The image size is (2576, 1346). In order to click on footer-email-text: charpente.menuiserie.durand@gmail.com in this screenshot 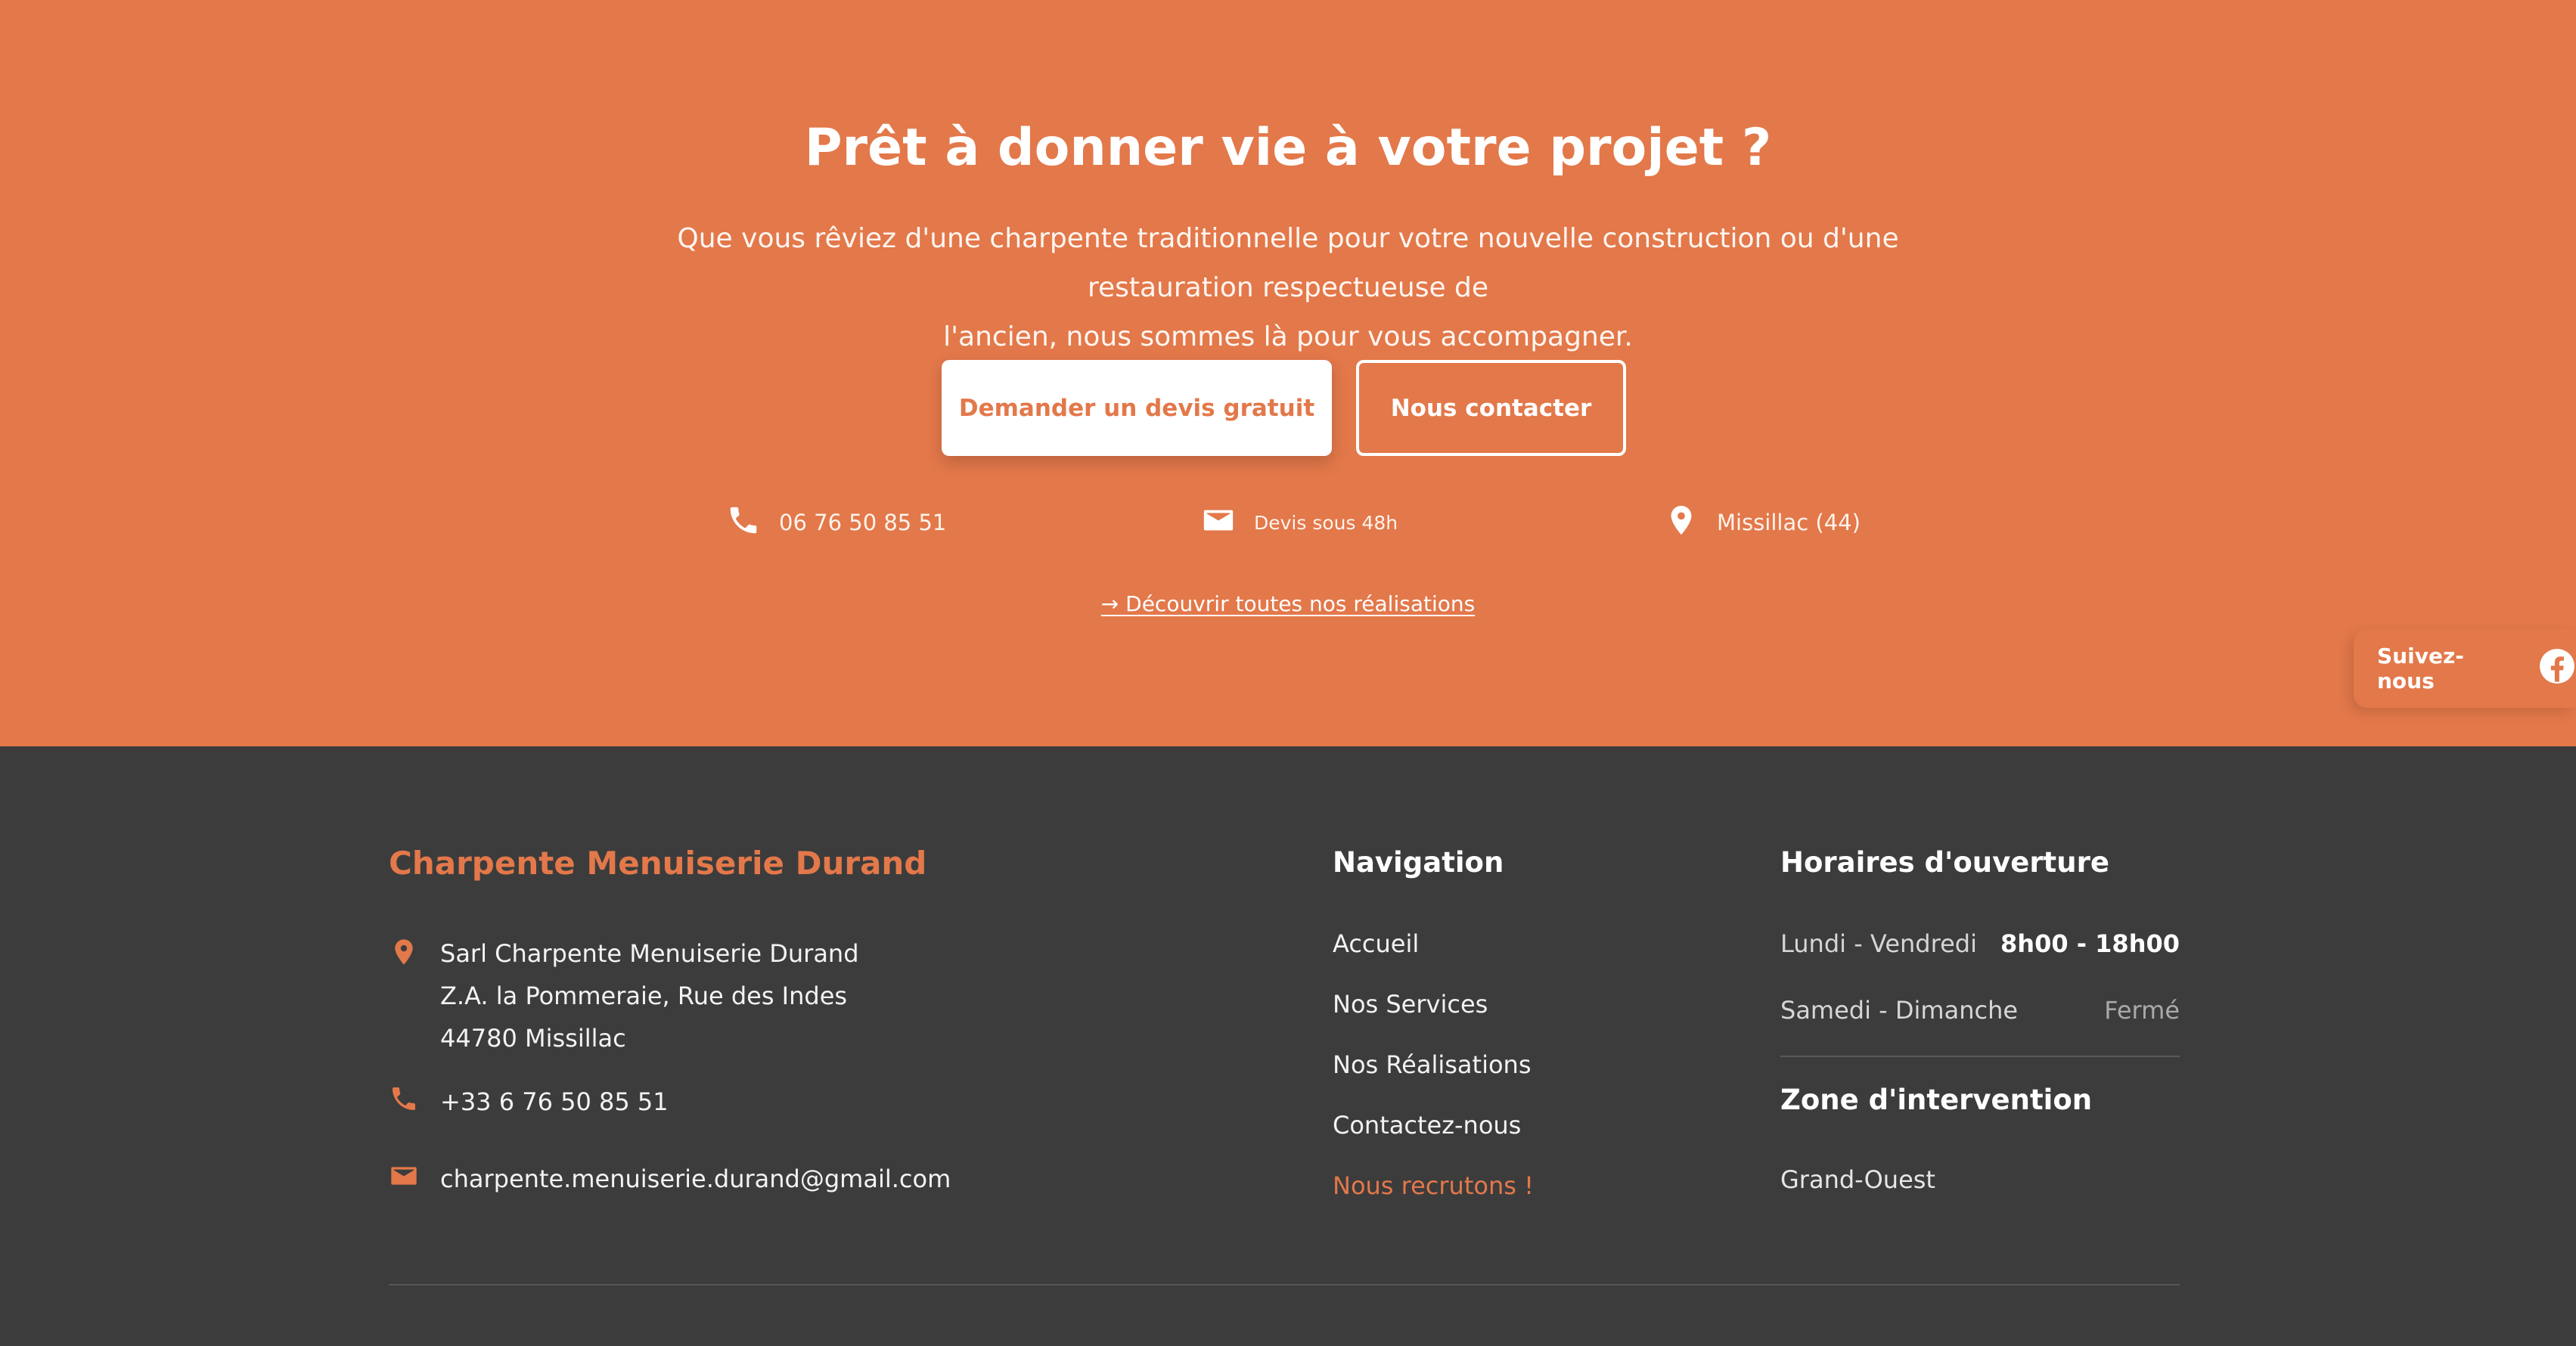, I will do `click(695, 1179)`.